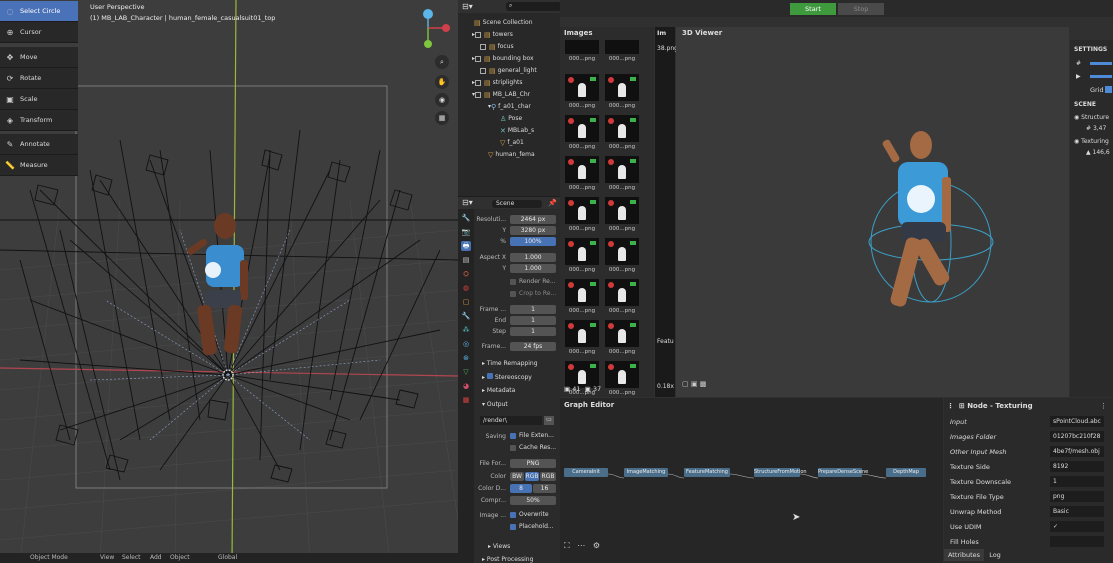  I want to click on texture-tab-icon: ▦, so click(466, 400).